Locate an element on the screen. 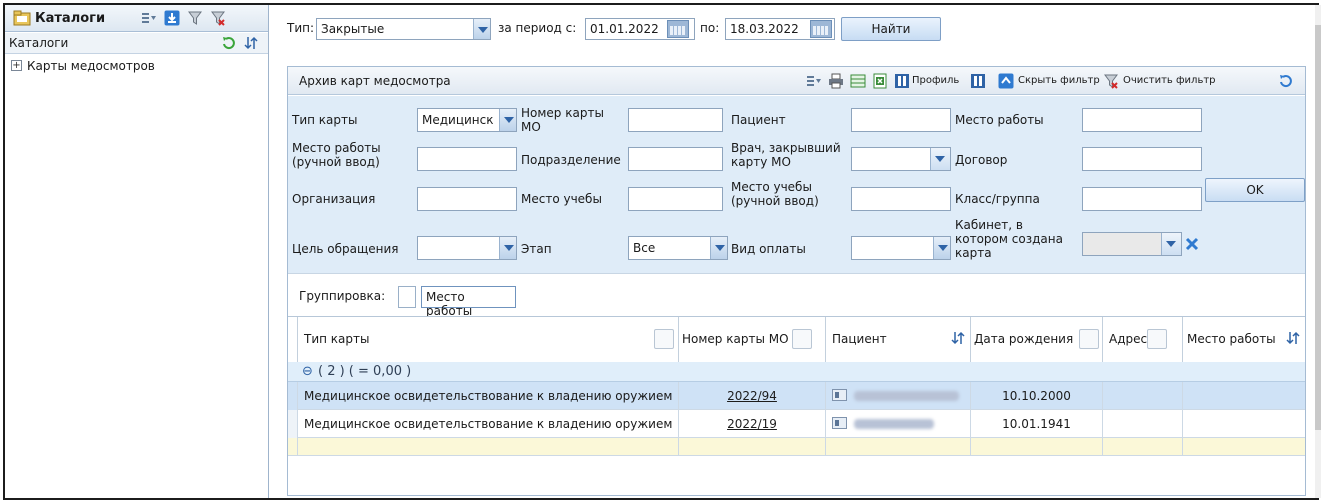 This screenshot has height=503, width=1325. column-header-card-type: Тип карты is located at coordinates (488, 339).